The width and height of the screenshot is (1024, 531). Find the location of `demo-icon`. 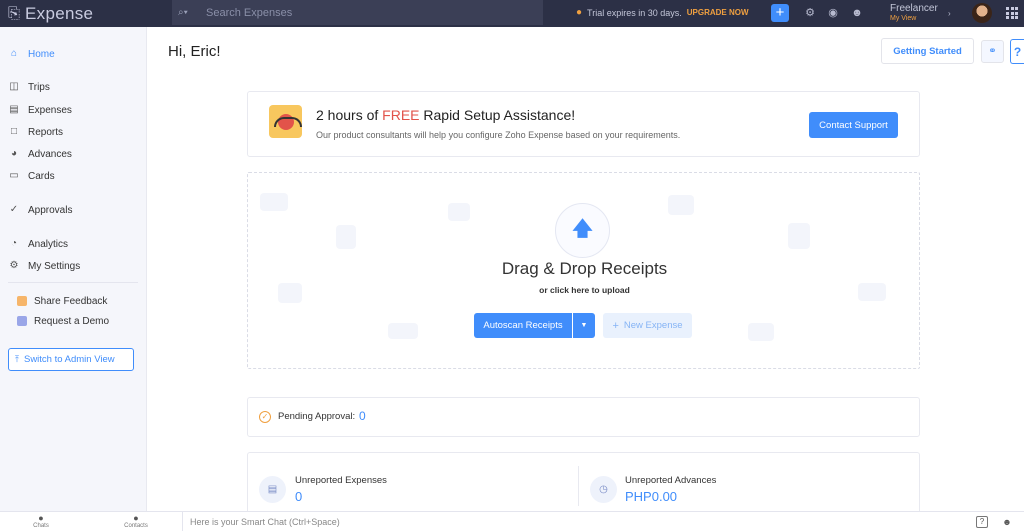

demo-icon is located at coordinates (22, 321).